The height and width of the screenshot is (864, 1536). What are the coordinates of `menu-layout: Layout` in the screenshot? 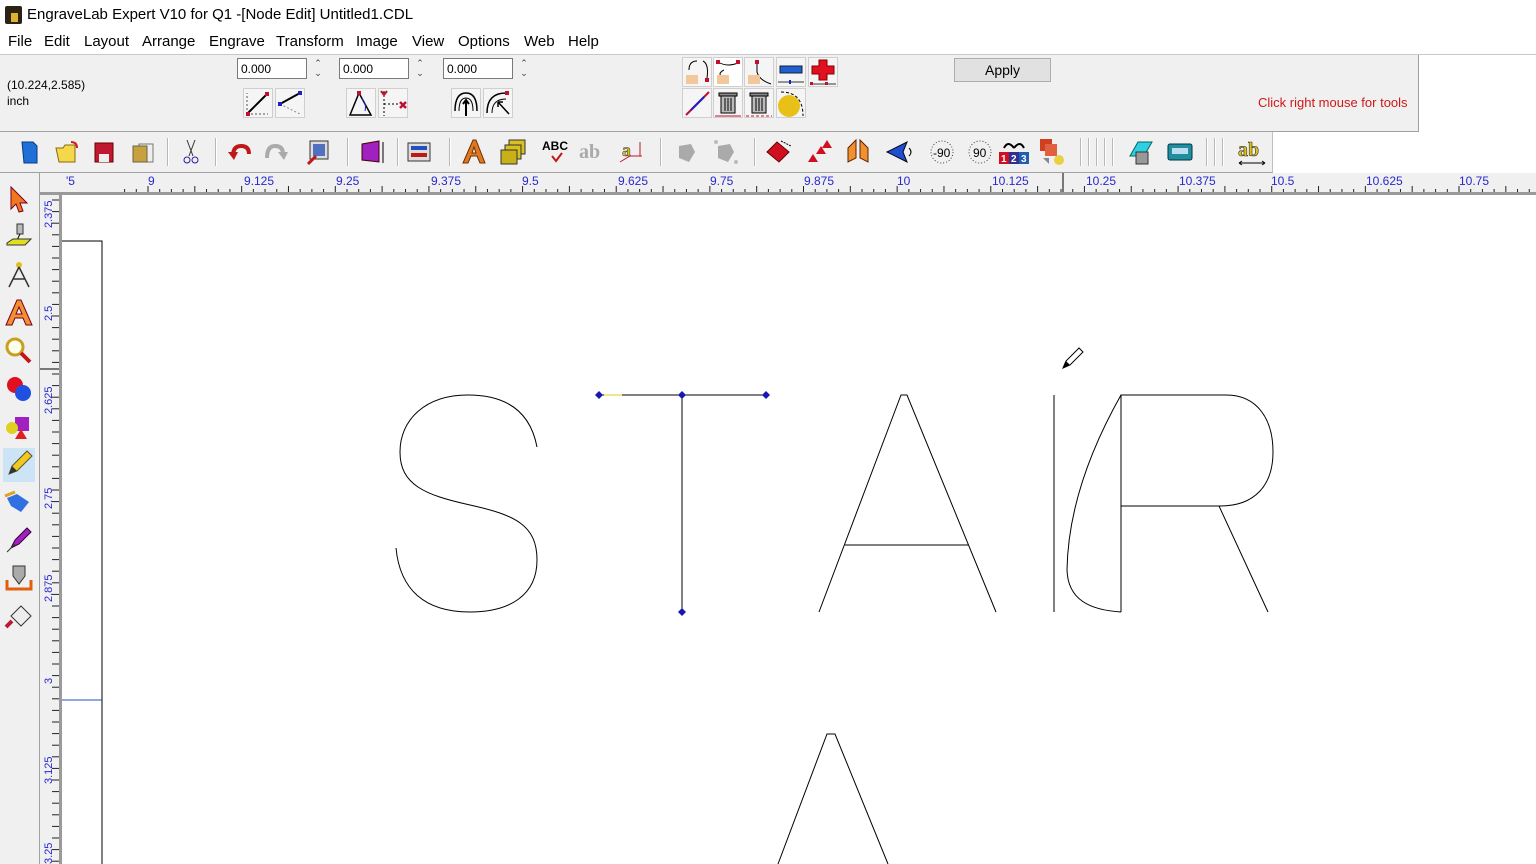 It's located at (106, 41).